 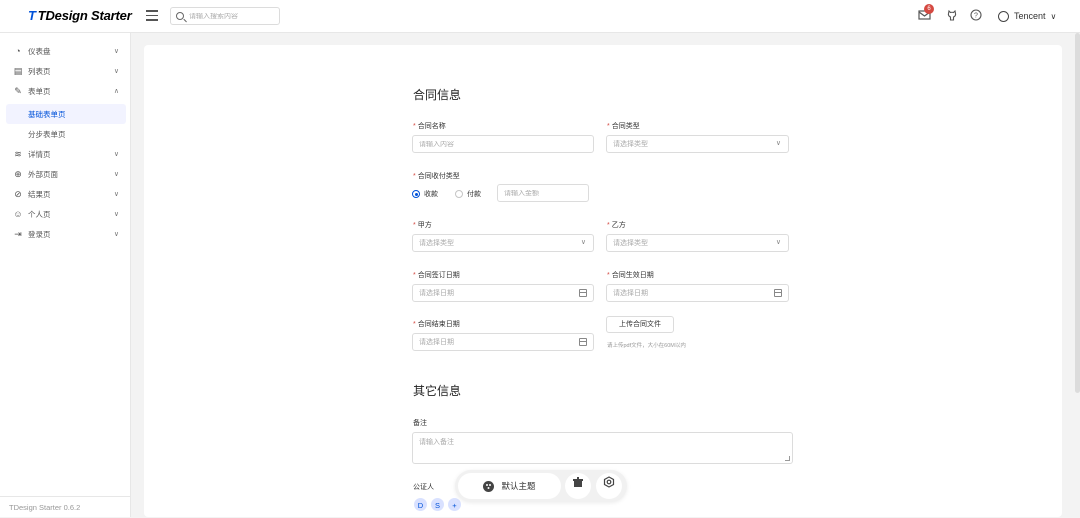 What do you see at coordinates (489, 486) in the screenshot?
I see `palette-icon` at bounding box center [489, 486].